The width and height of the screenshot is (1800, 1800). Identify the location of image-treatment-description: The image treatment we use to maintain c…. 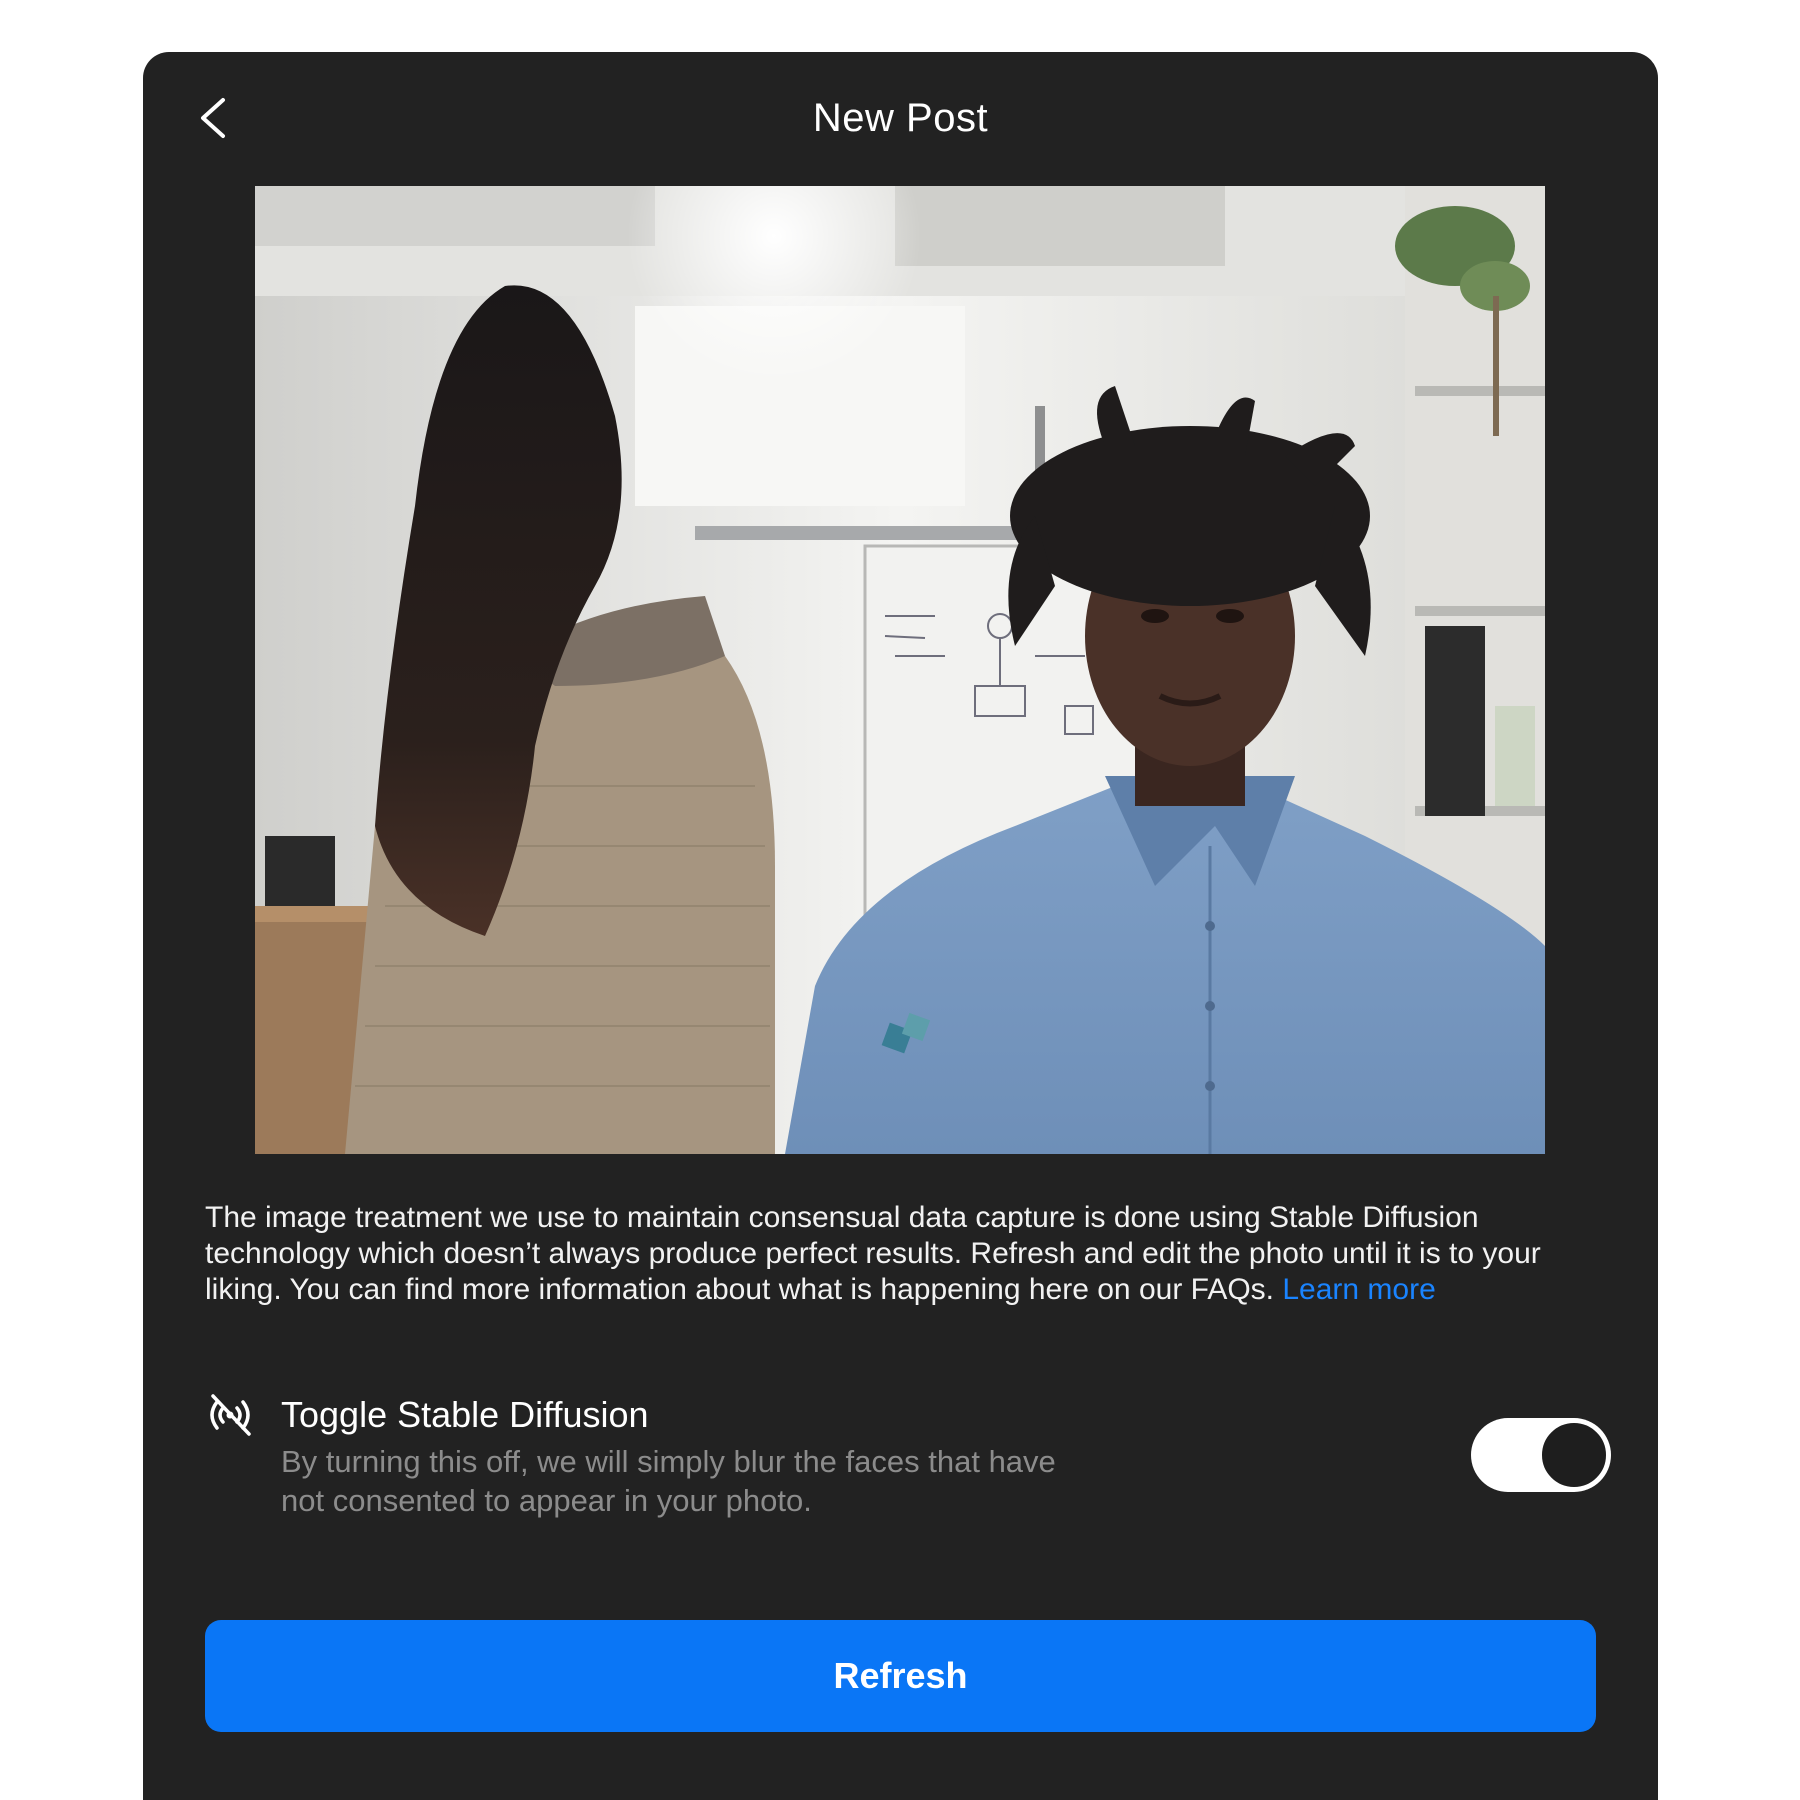
(905, 1254).